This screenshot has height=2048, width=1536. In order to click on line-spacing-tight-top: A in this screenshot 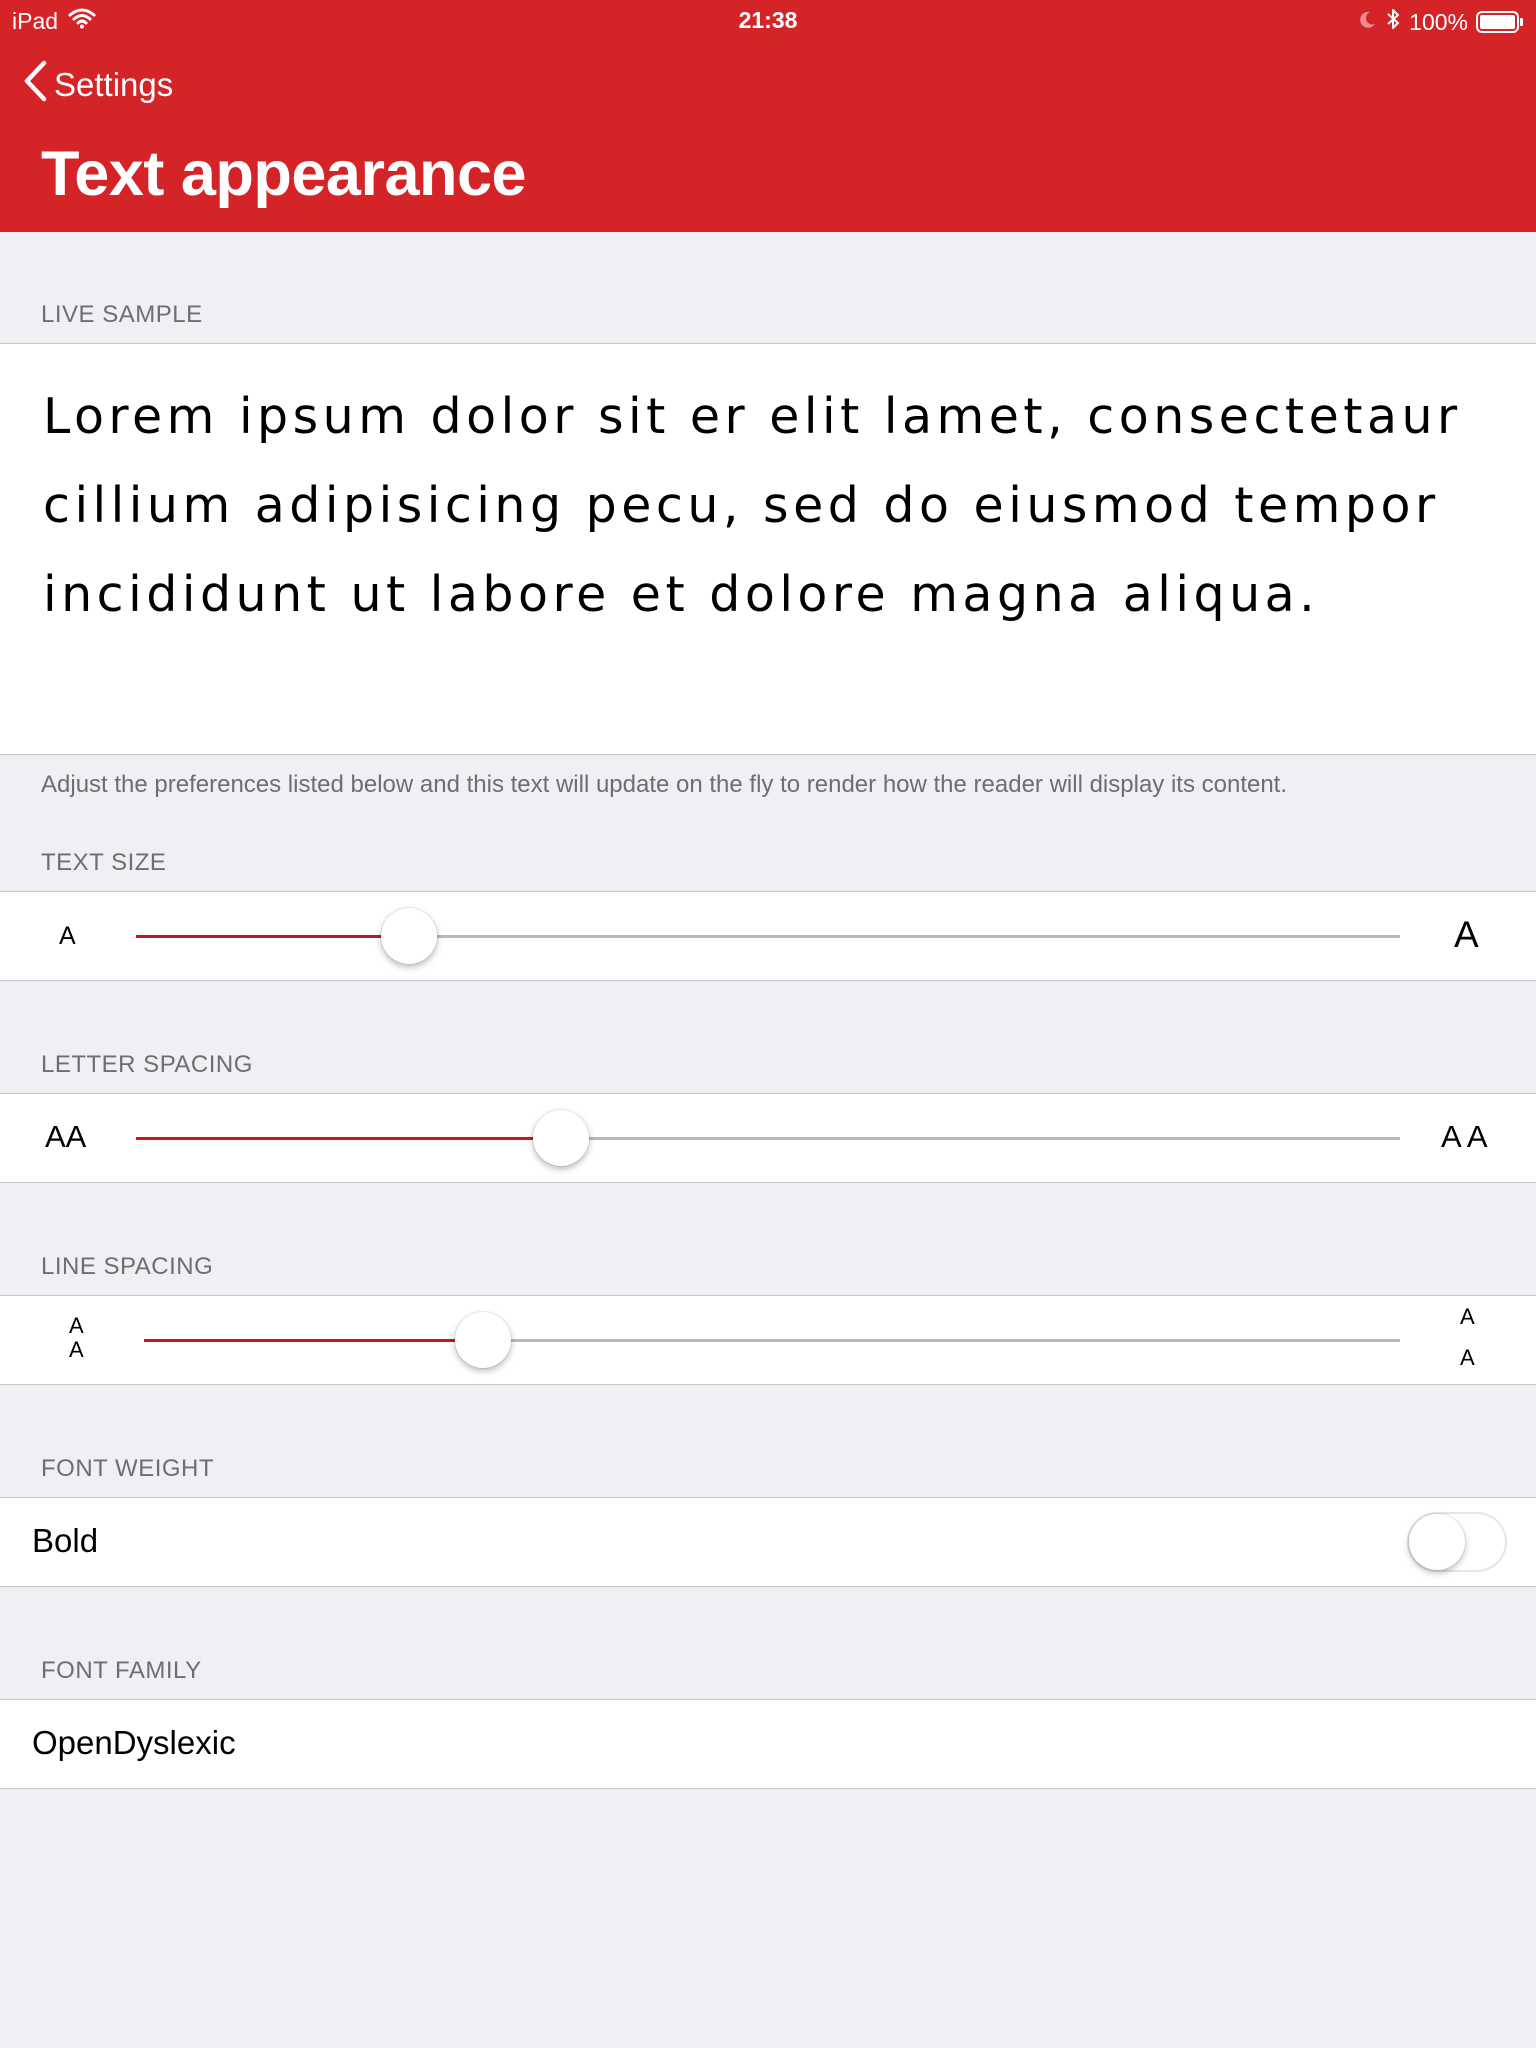, I will do `click(76, 1325)`.